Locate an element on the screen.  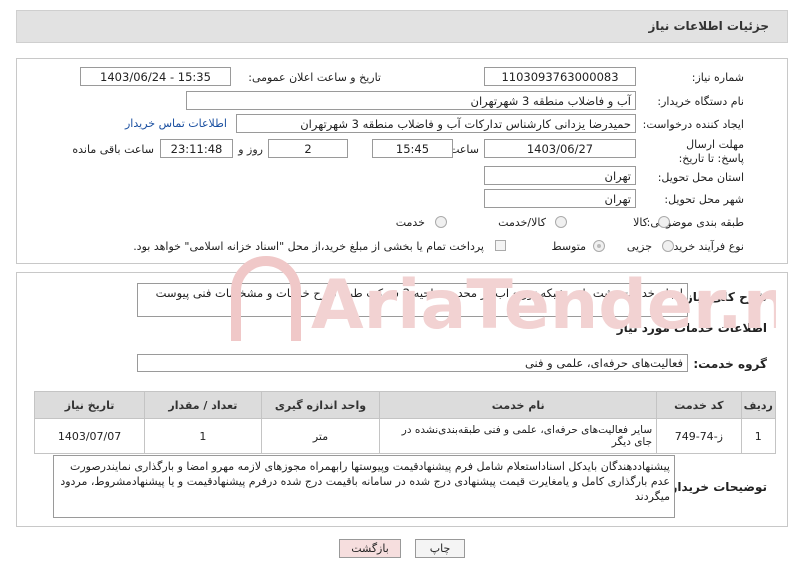
cell-need-date: 1403/07/07 is located at coordinates (89, 436).